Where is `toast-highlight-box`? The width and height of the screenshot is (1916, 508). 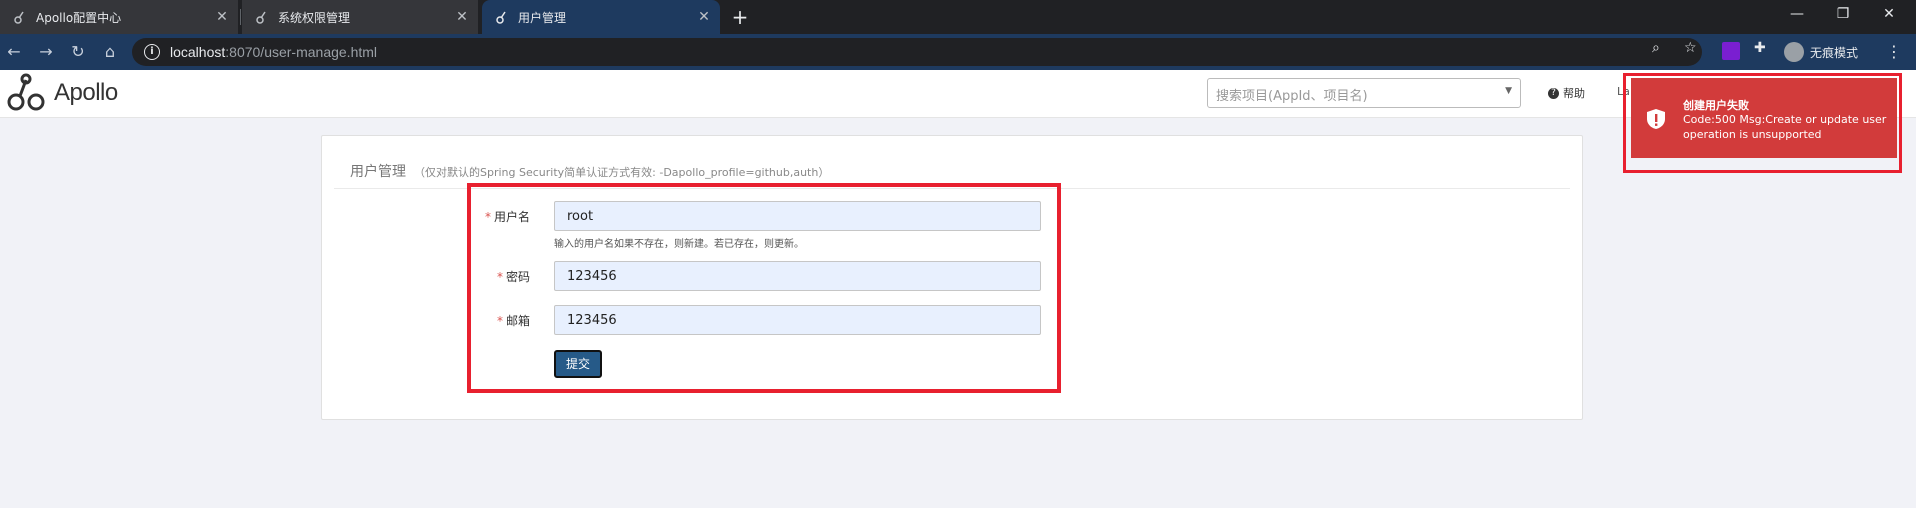
toast-highlight-box is located at coordinates (1762, 123).